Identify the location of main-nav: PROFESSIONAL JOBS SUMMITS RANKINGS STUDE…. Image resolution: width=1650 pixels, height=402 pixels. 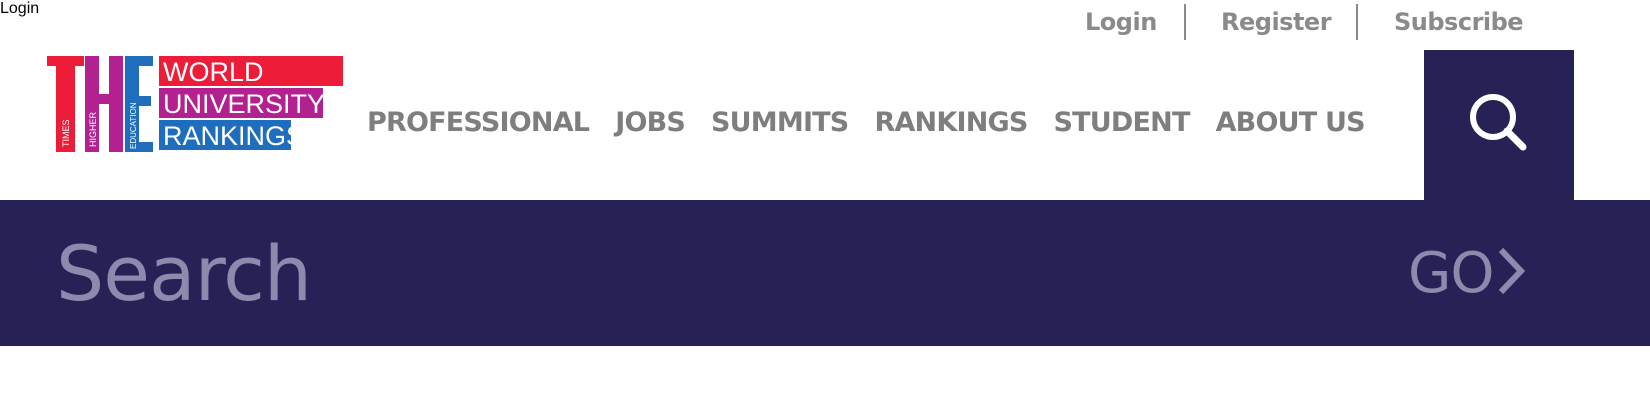
(879, 122).